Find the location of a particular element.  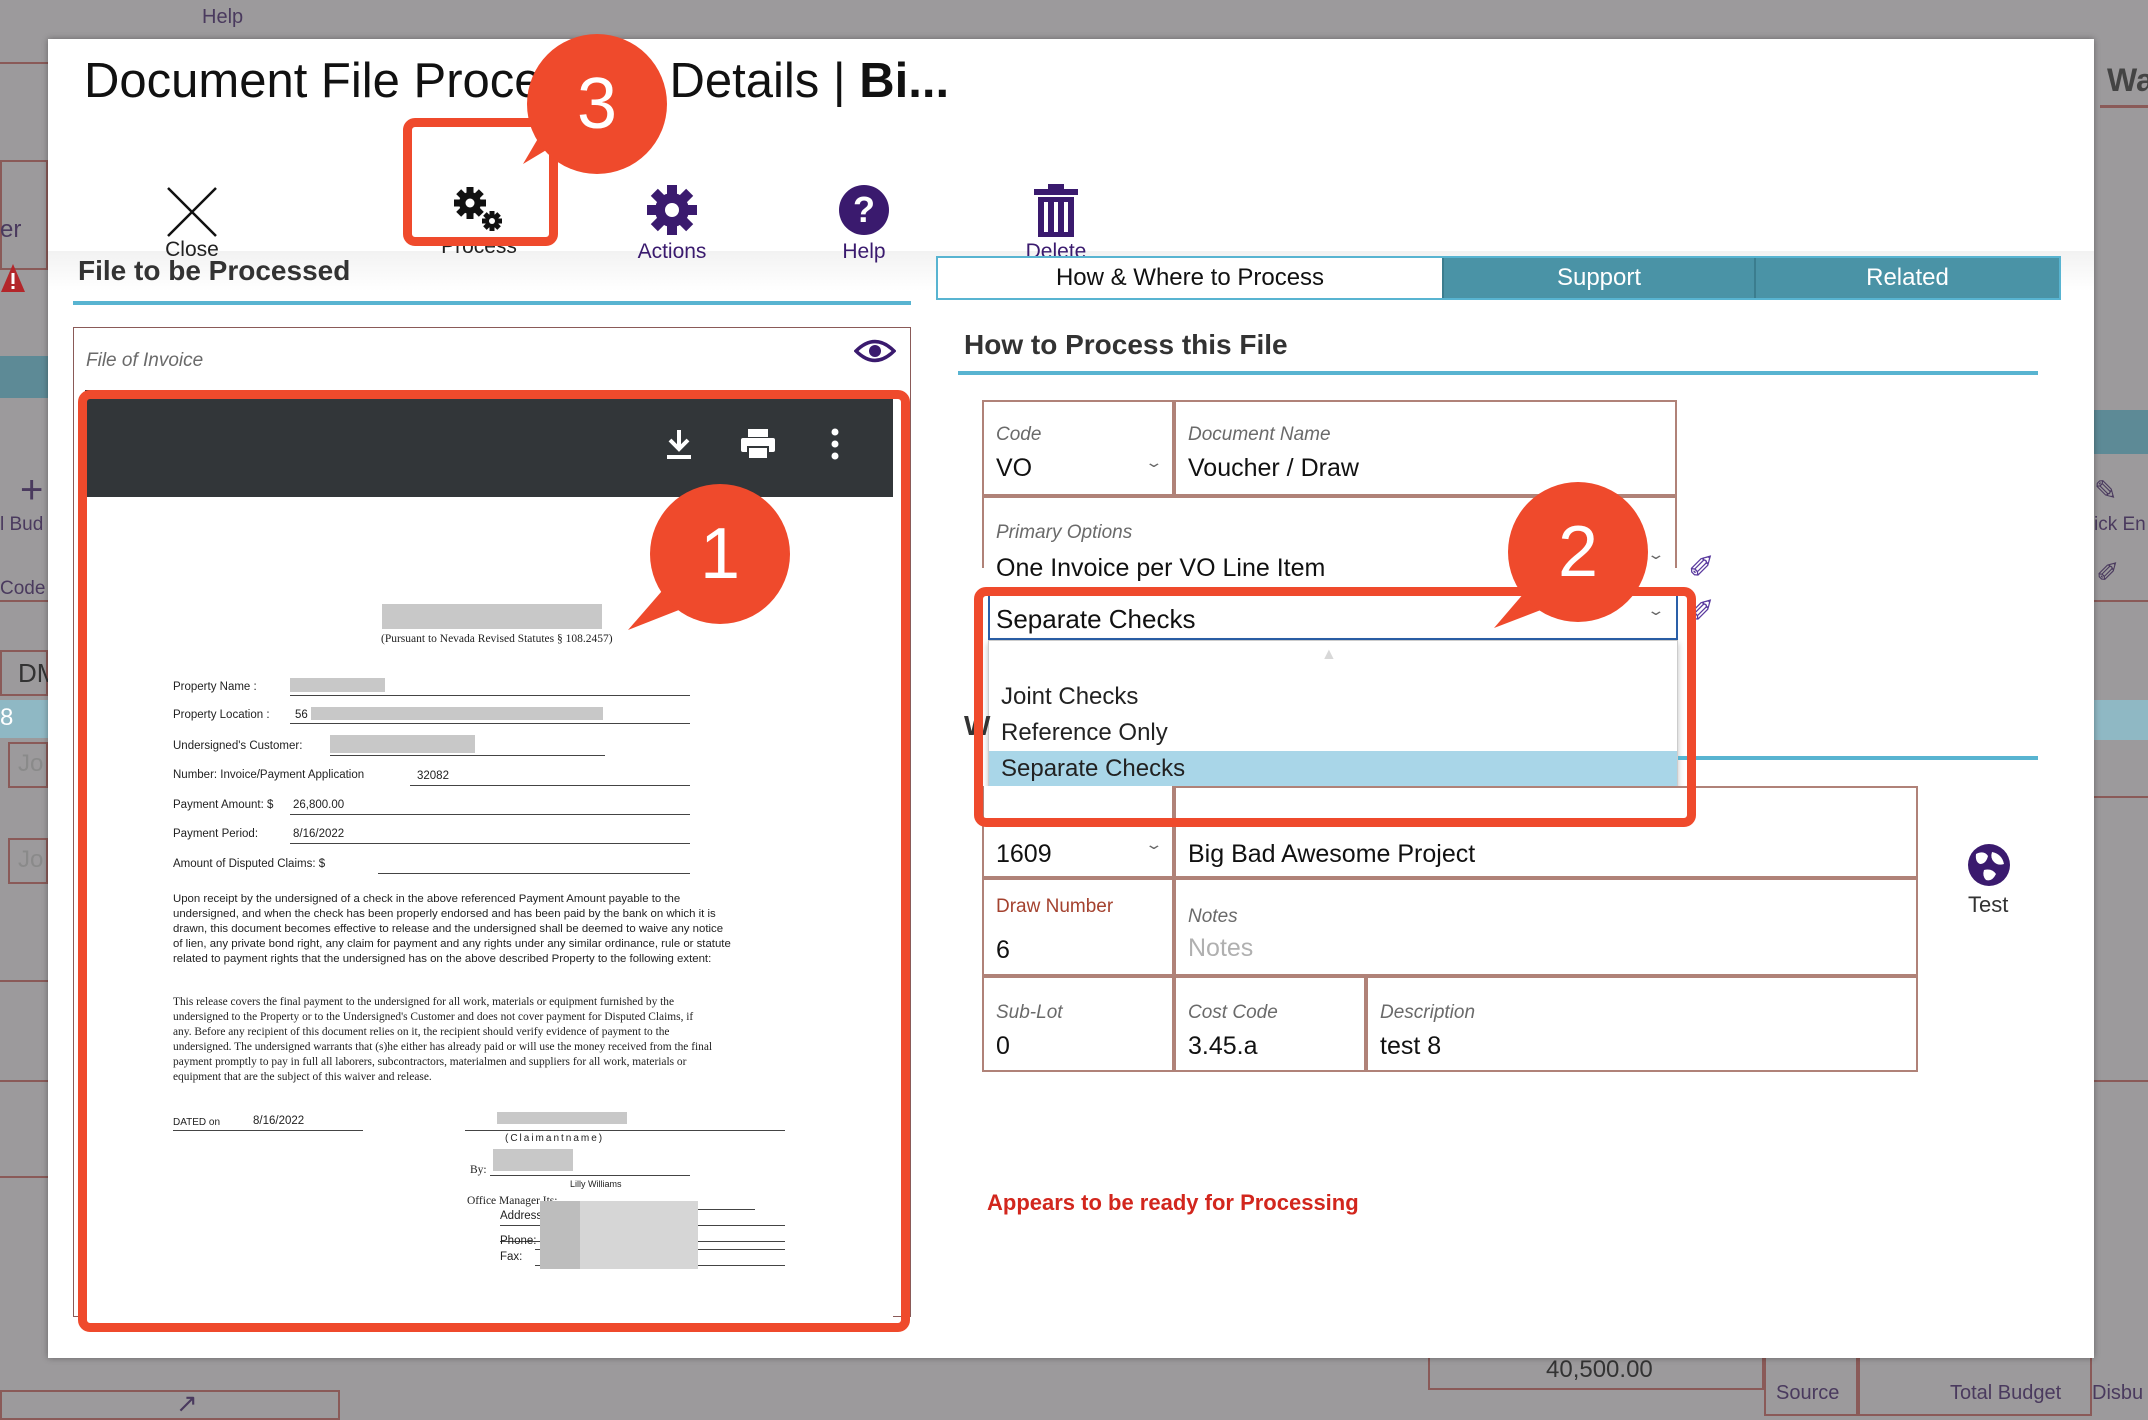

tab-support: Support is located at coordinates (1598, 278).